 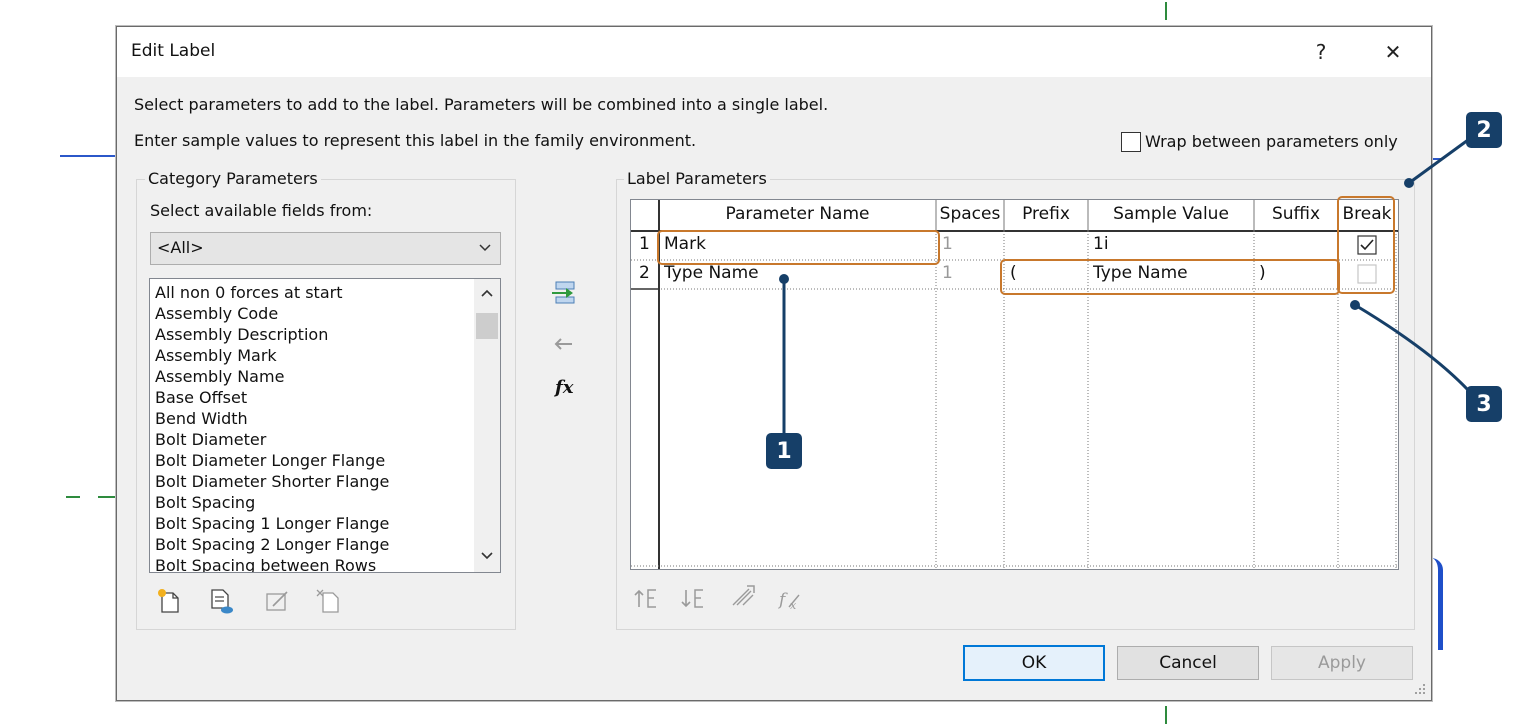 I want to click on shared-parameter-icon, so click(x=221, y=601).